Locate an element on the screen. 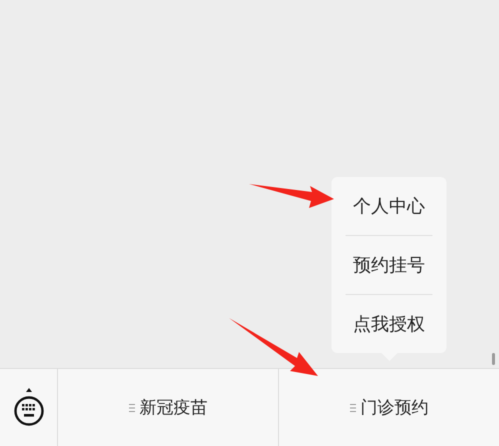 This screenshot has height=446, width=499. submenu-item: 点我授权 is located at coordinates (389, 324).